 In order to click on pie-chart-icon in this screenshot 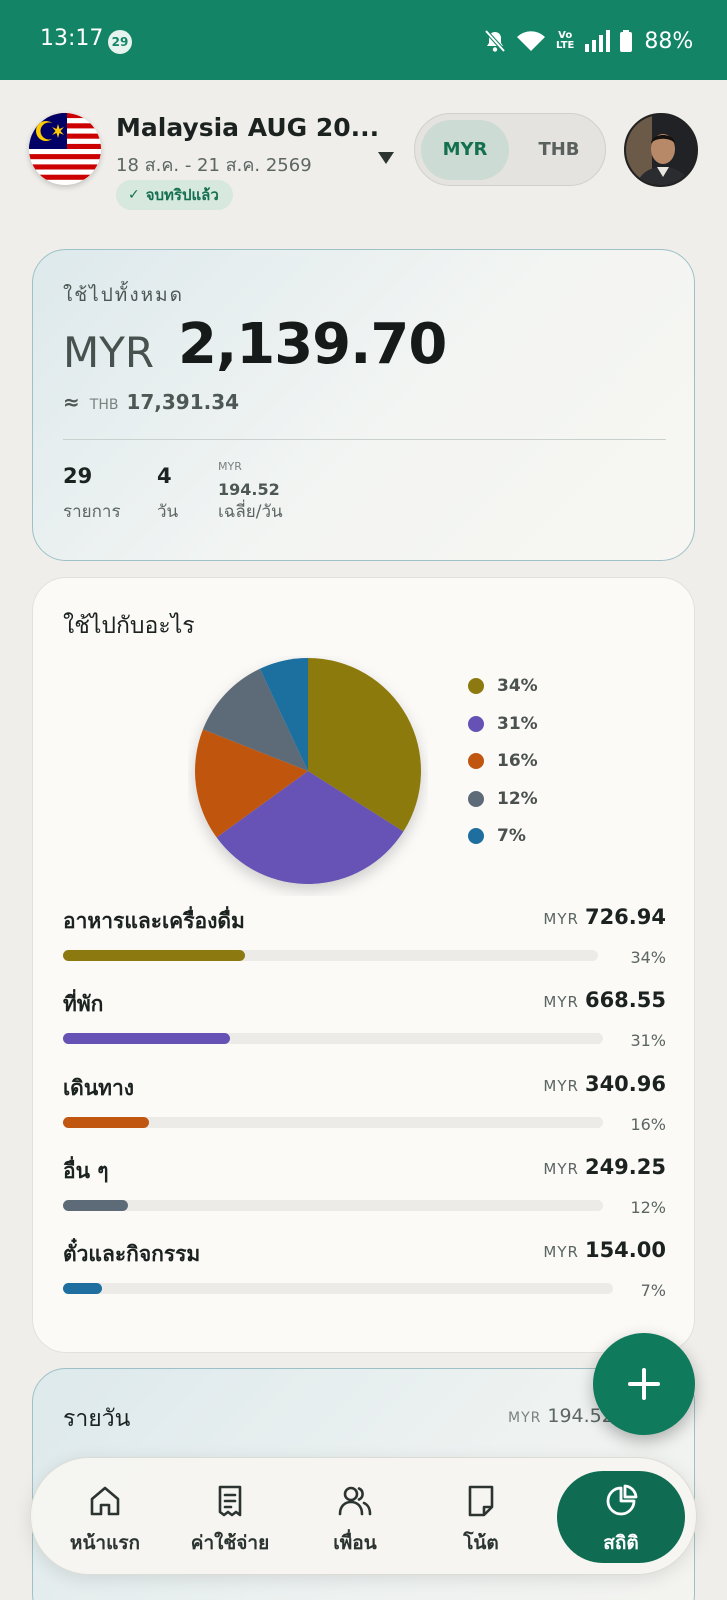, I will do `click(622, 1500)`.